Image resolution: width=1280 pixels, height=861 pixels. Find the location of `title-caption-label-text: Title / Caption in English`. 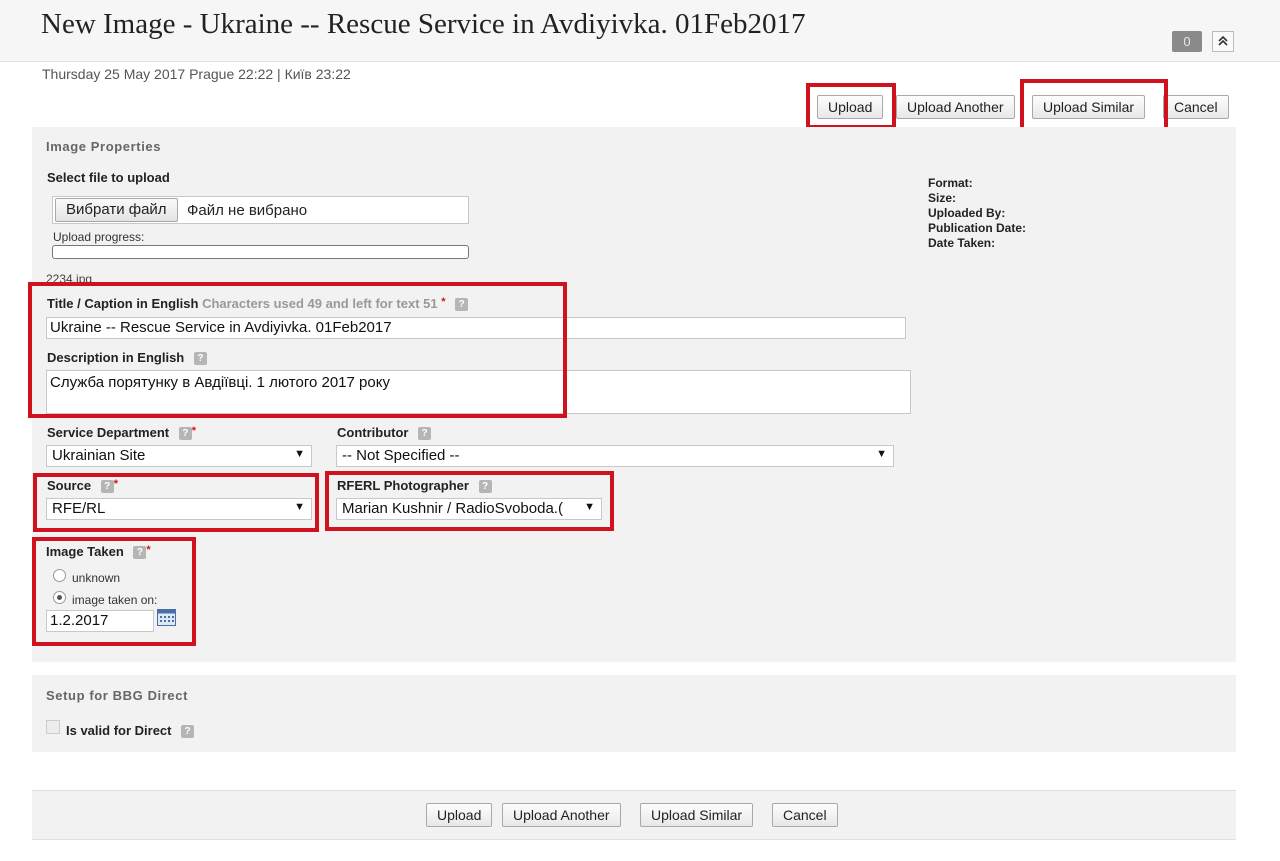

title-caption-label-text: Title / Caption in English is located at coordinates (123, 303).